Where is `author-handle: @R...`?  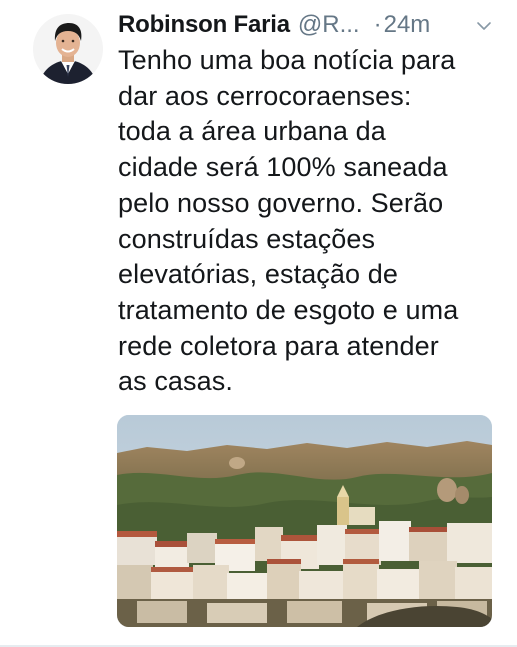
author-handle: @R... is located at coordinates (329, 25).